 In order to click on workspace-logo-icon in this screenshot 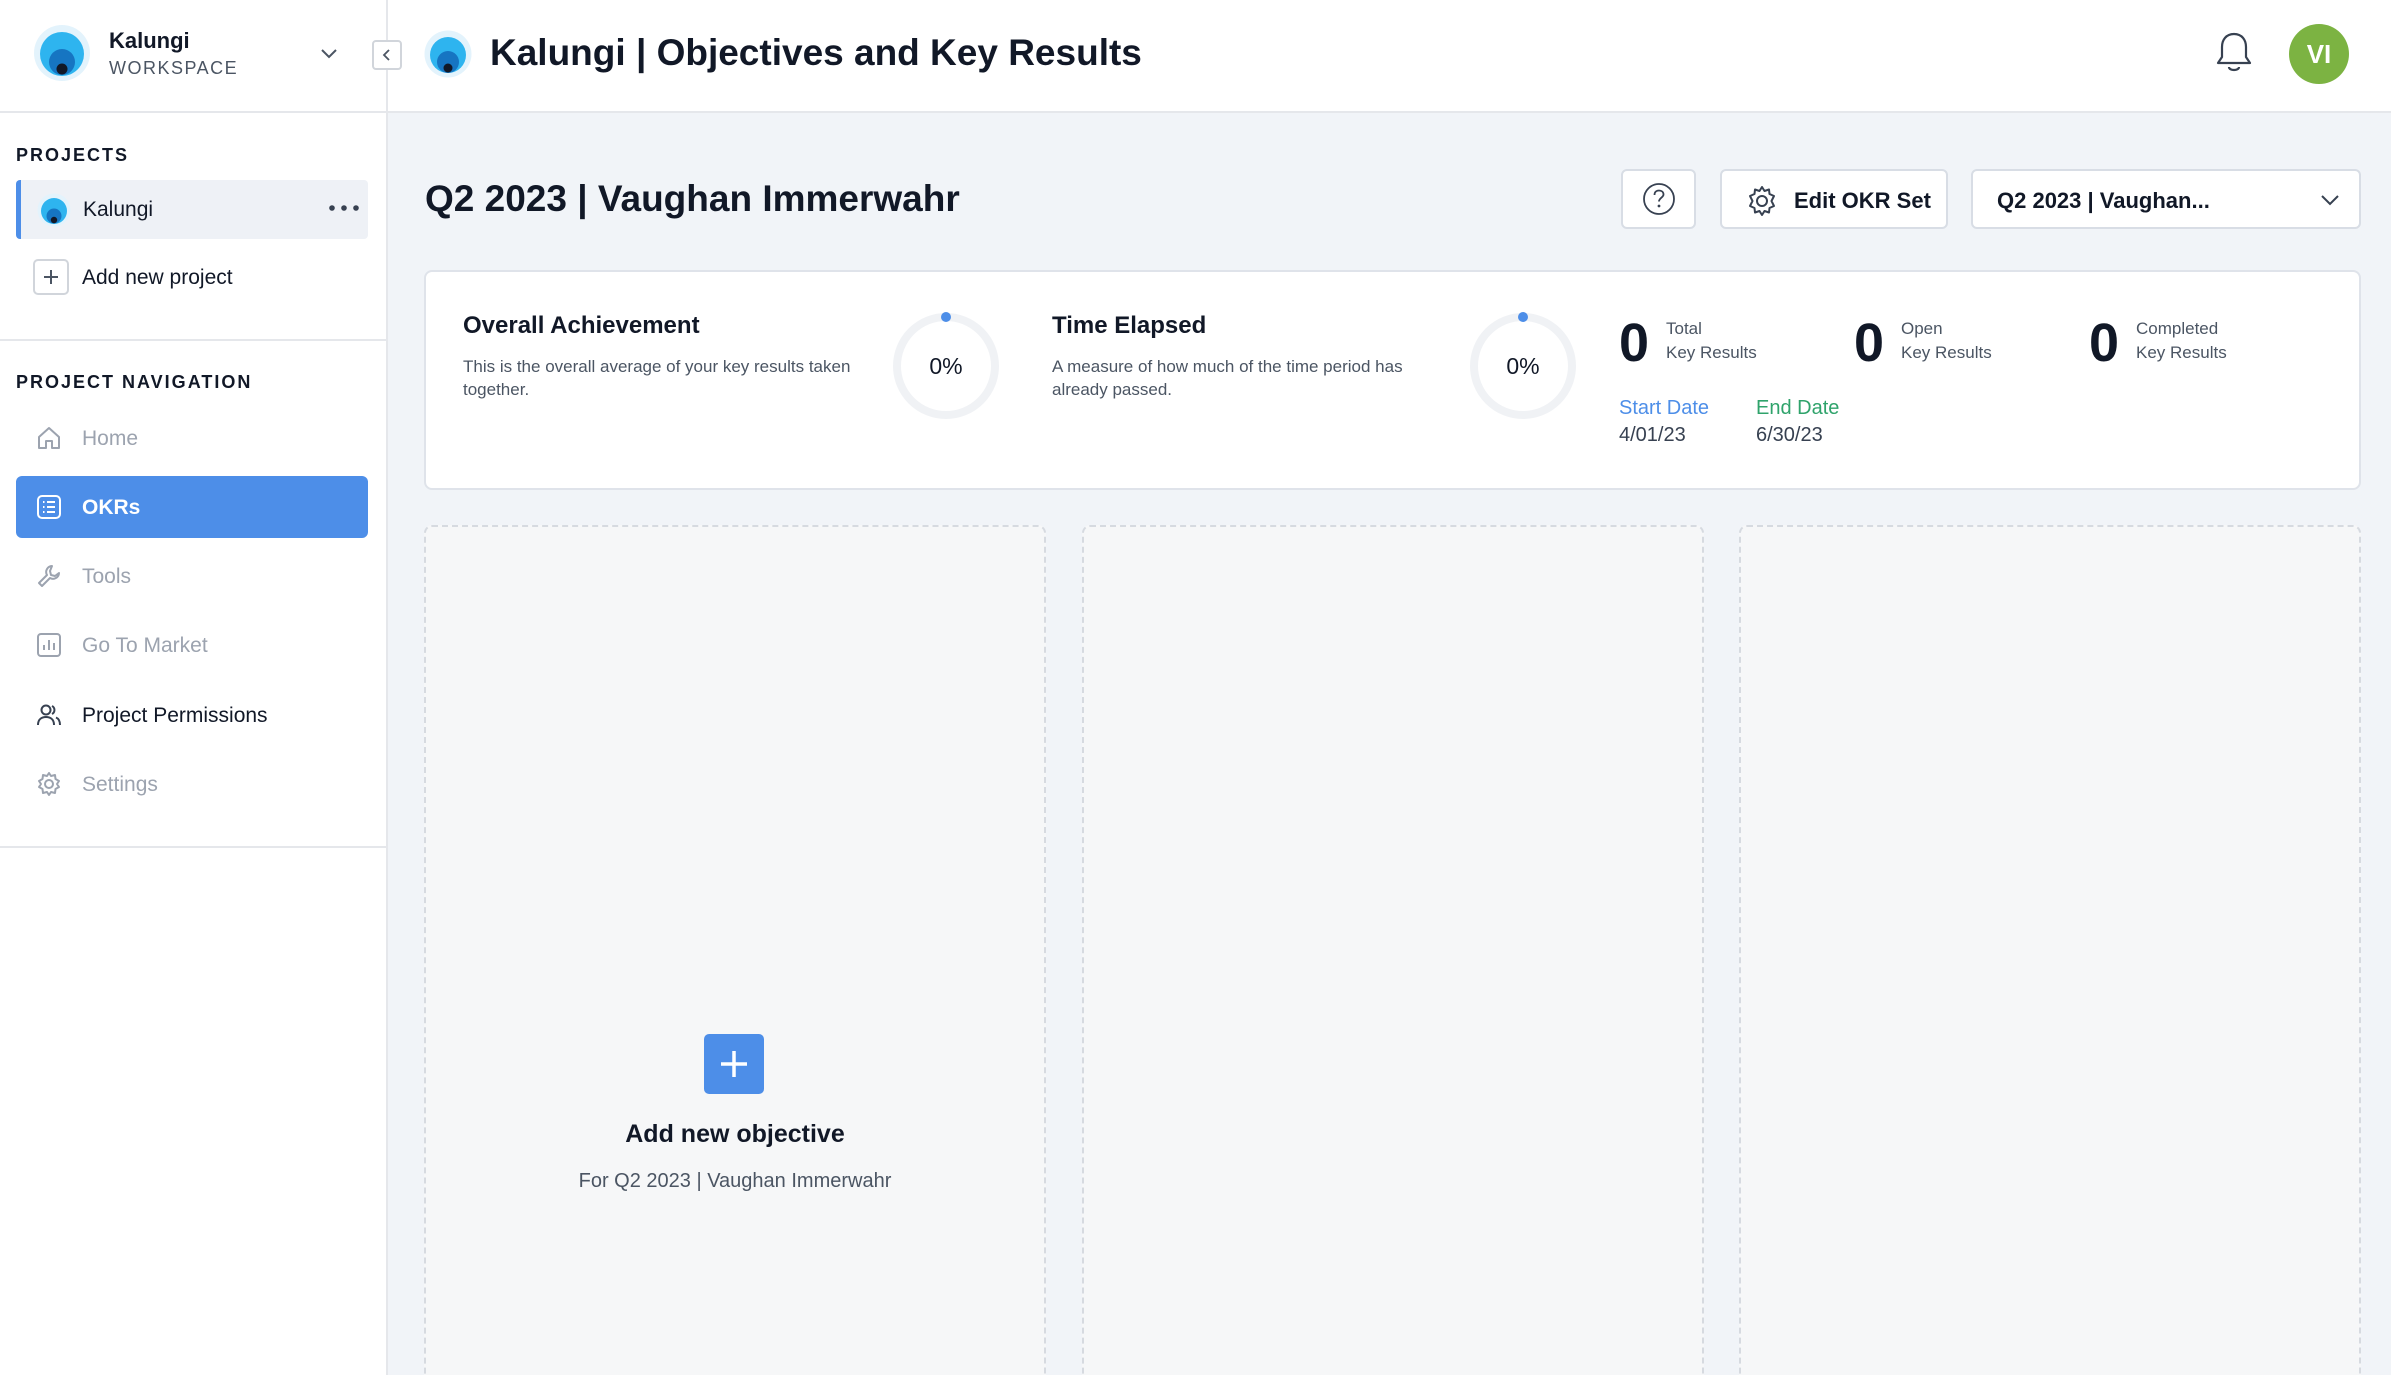, I will do `click(62, 53)`.